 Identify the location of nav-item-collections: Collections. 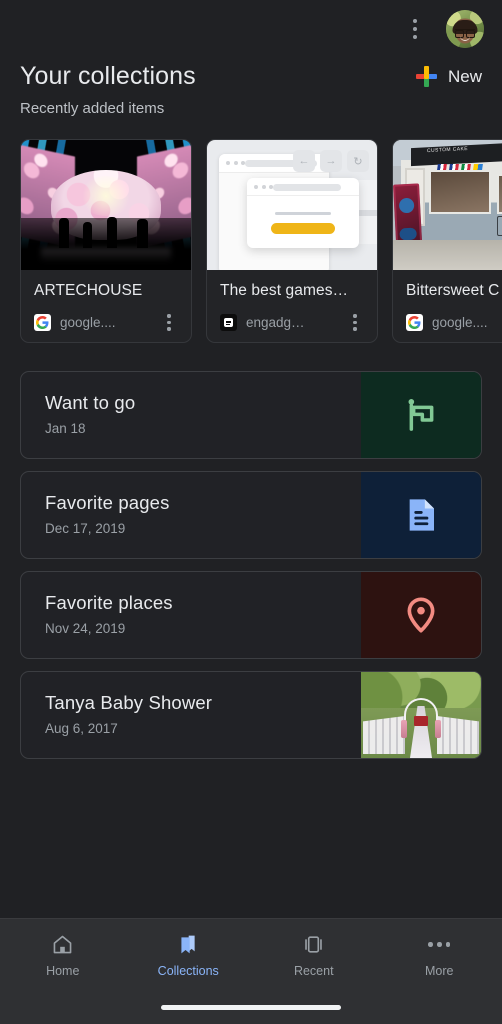
(189, 955).